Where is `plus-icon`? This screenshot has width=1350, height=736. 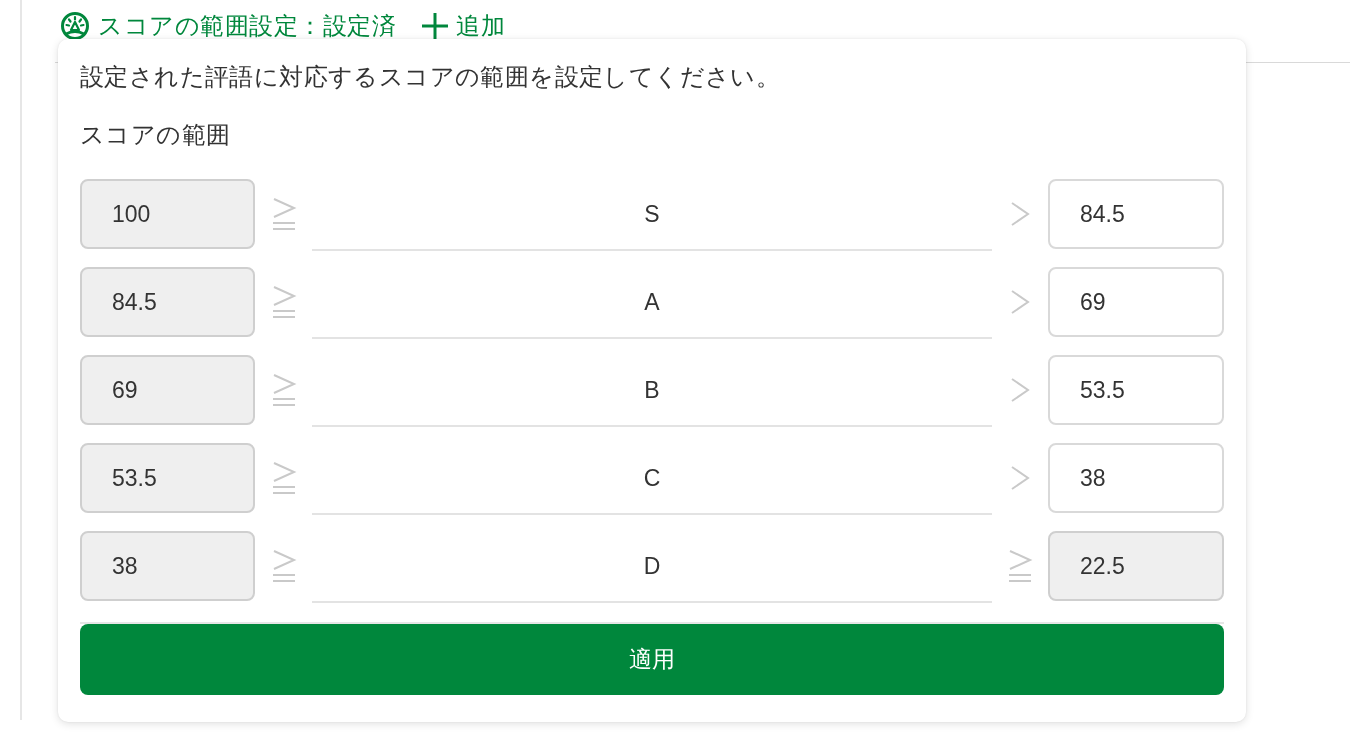
plus-icon is located at coordinates (435, 26).